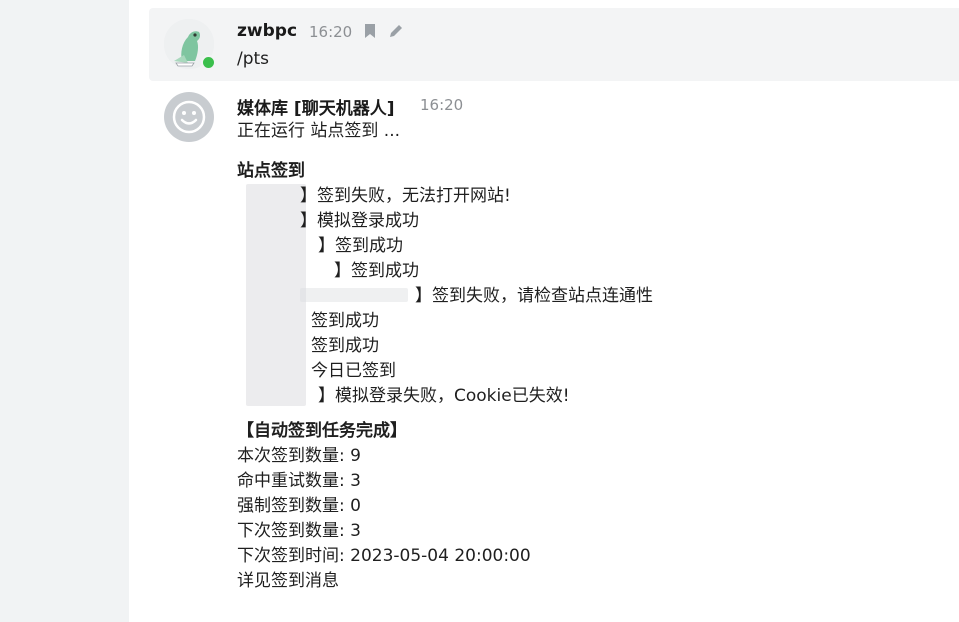  I want to click on summary-line: 命中重试数量: 3, so click(299, 481).